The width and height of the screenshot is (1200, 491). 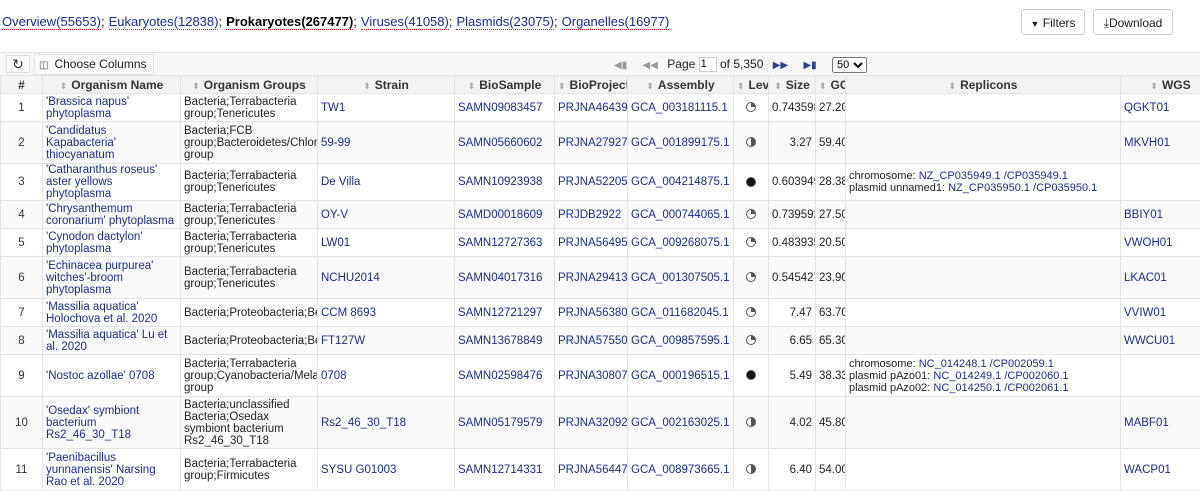 I want to click on wgs-link: BBIY01, so click(x=1160, y=215).